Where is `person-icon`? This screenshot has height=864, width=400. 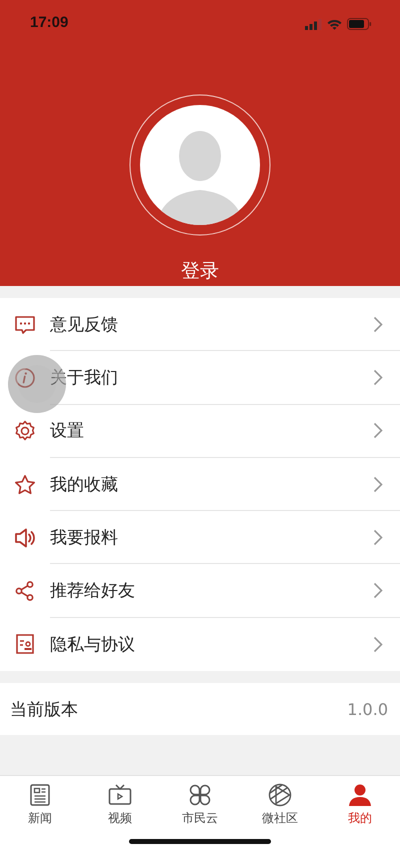 person-icon is located at coordinates (360, 795).